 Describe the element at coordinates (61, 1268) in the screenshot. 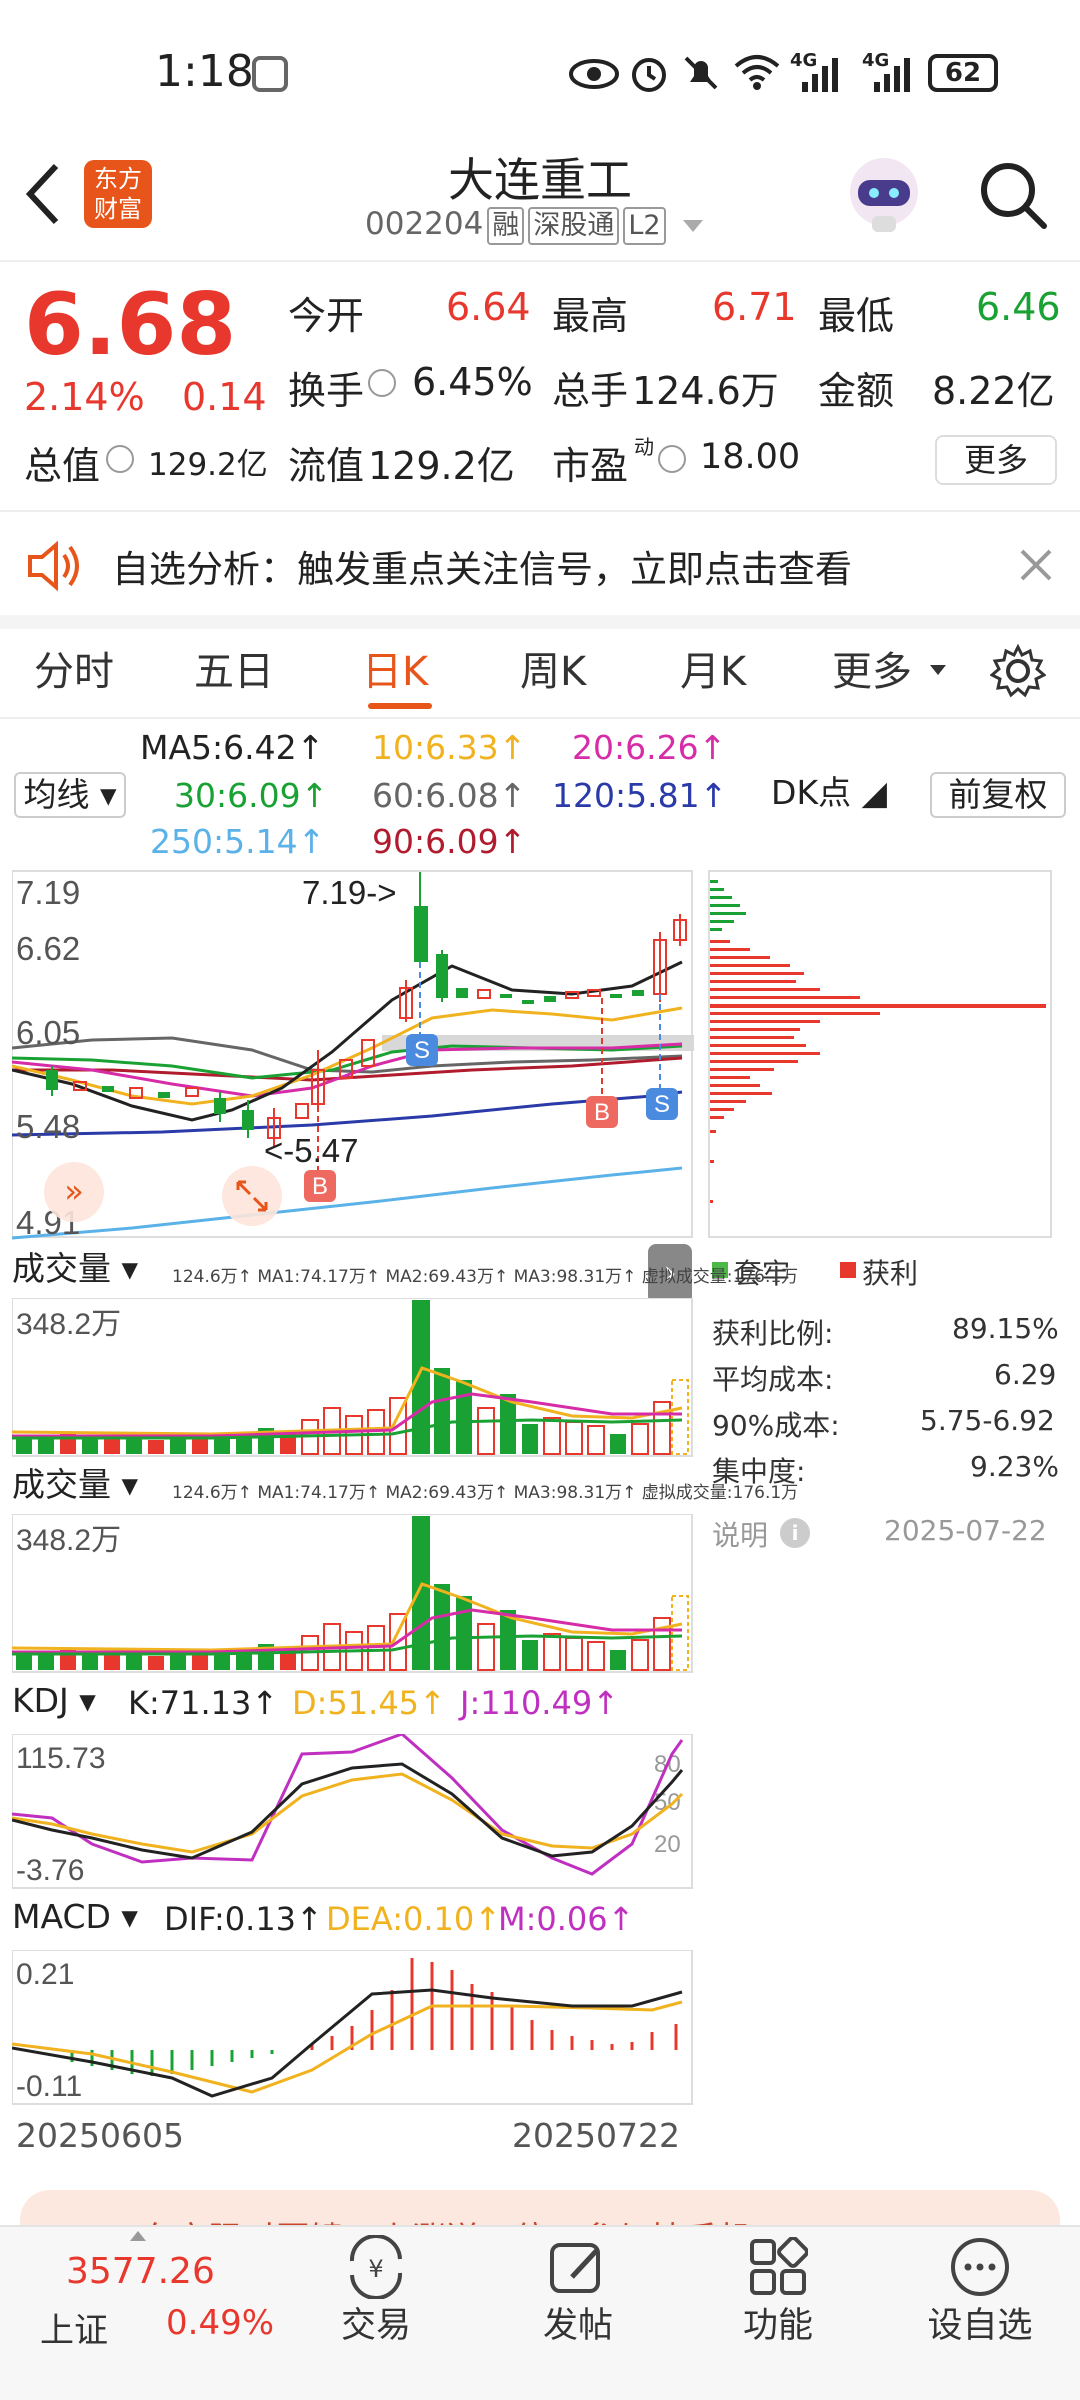

I see `volume1-selector-label: 成交量` at that location.